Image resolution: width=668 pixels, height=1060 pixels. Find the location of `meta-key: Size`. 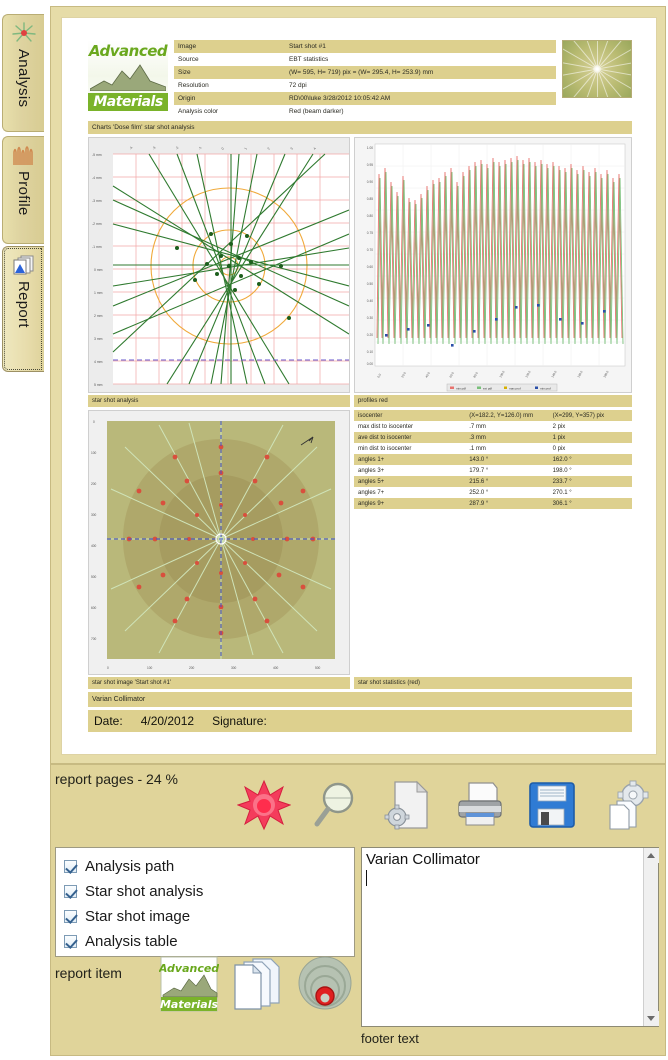

meta-key: Size is located at coordinates (184, 72).